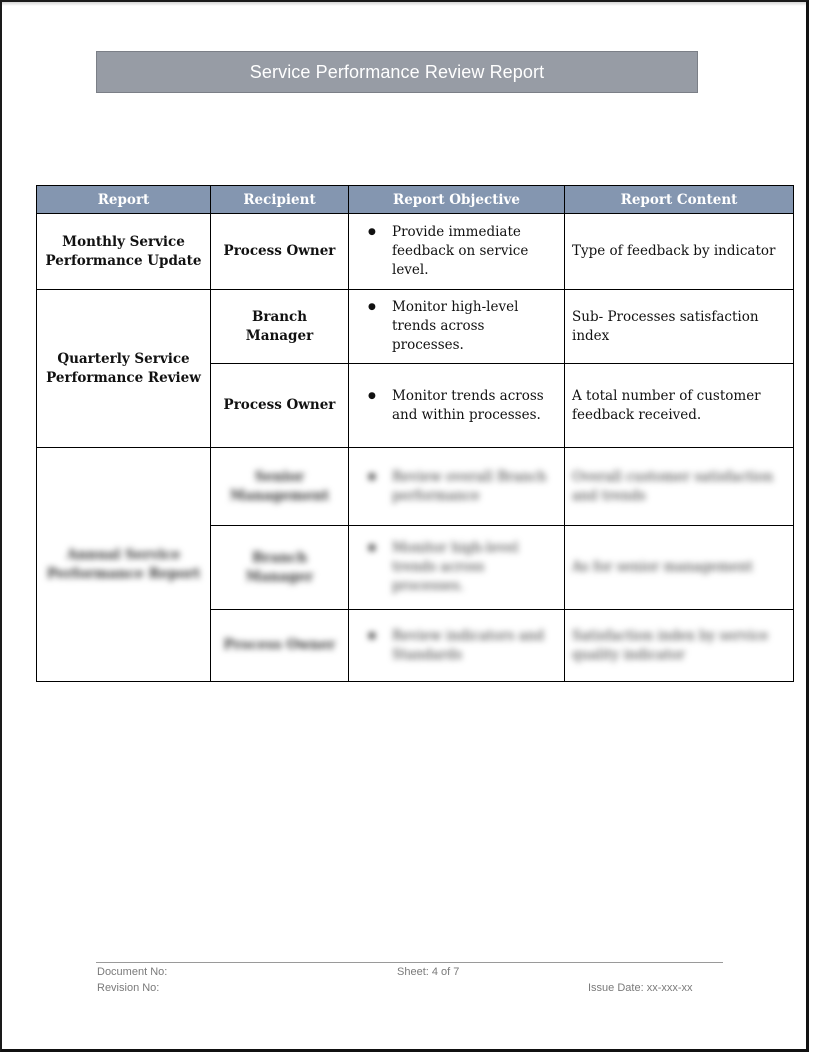 The width and height of the screenshot is (814, 1058). Describe the element at coordinates (640, 988) in the screenshot. I see `footer-issue-date: Issue Date: xx-xxx-xx` at that location.